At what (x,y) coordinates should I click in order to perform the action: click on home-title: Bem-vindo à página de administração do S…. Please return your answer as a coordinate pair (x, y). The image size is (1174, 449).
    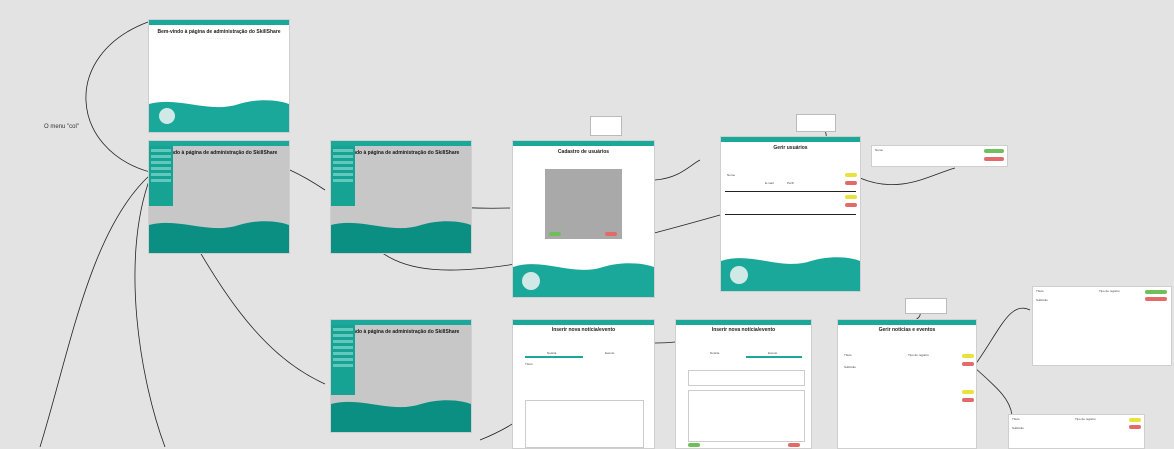
    Looking at the image, I should click on (219, 32).